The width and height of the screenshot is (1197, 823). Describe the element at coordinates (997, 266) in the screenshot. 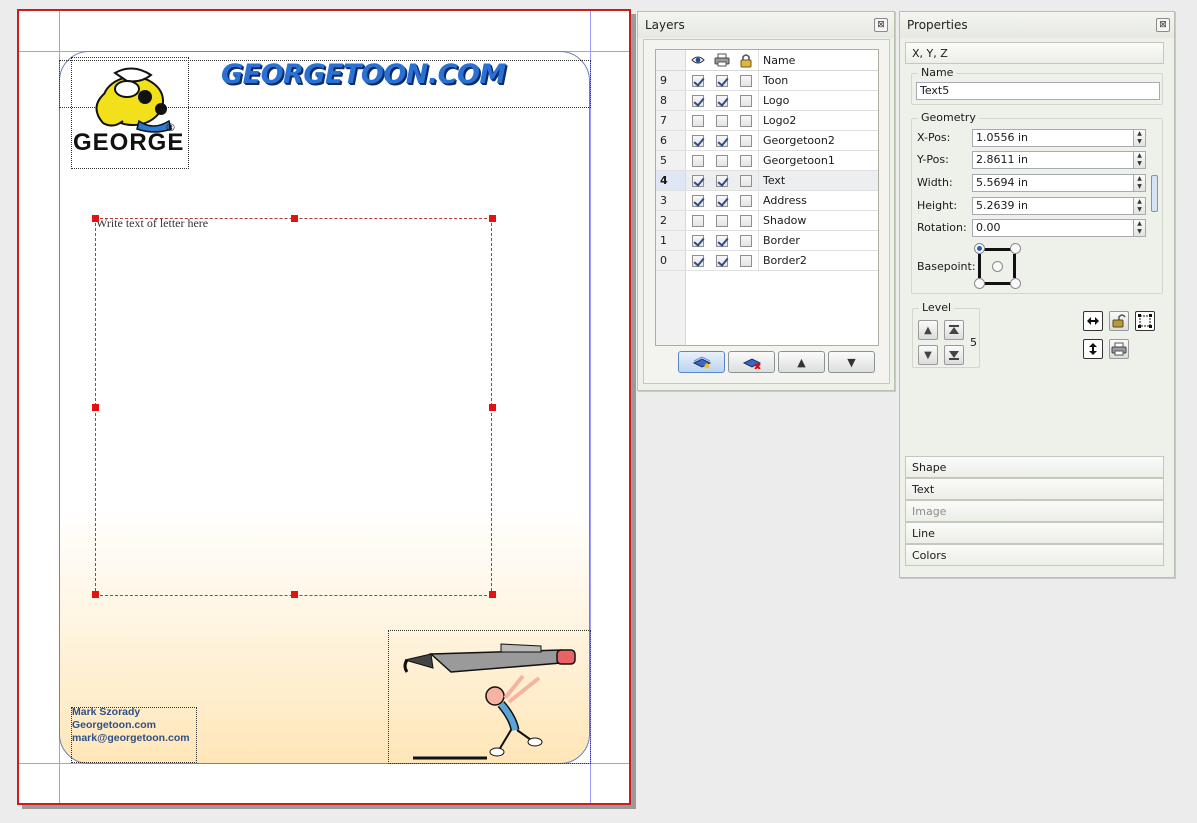

I see `basepoint-center-radio` at that location.